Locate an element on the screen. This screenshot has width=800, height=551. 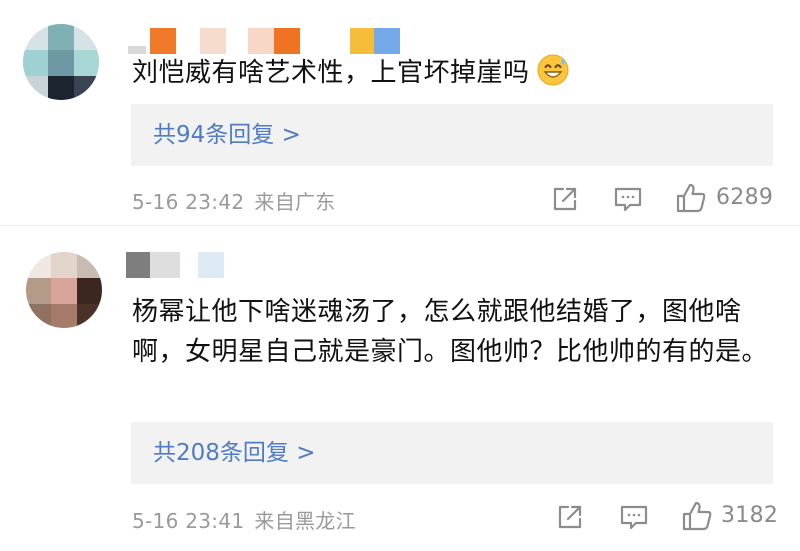
timestamp: 5-16 23:41 is located at coordinates (188, 521).